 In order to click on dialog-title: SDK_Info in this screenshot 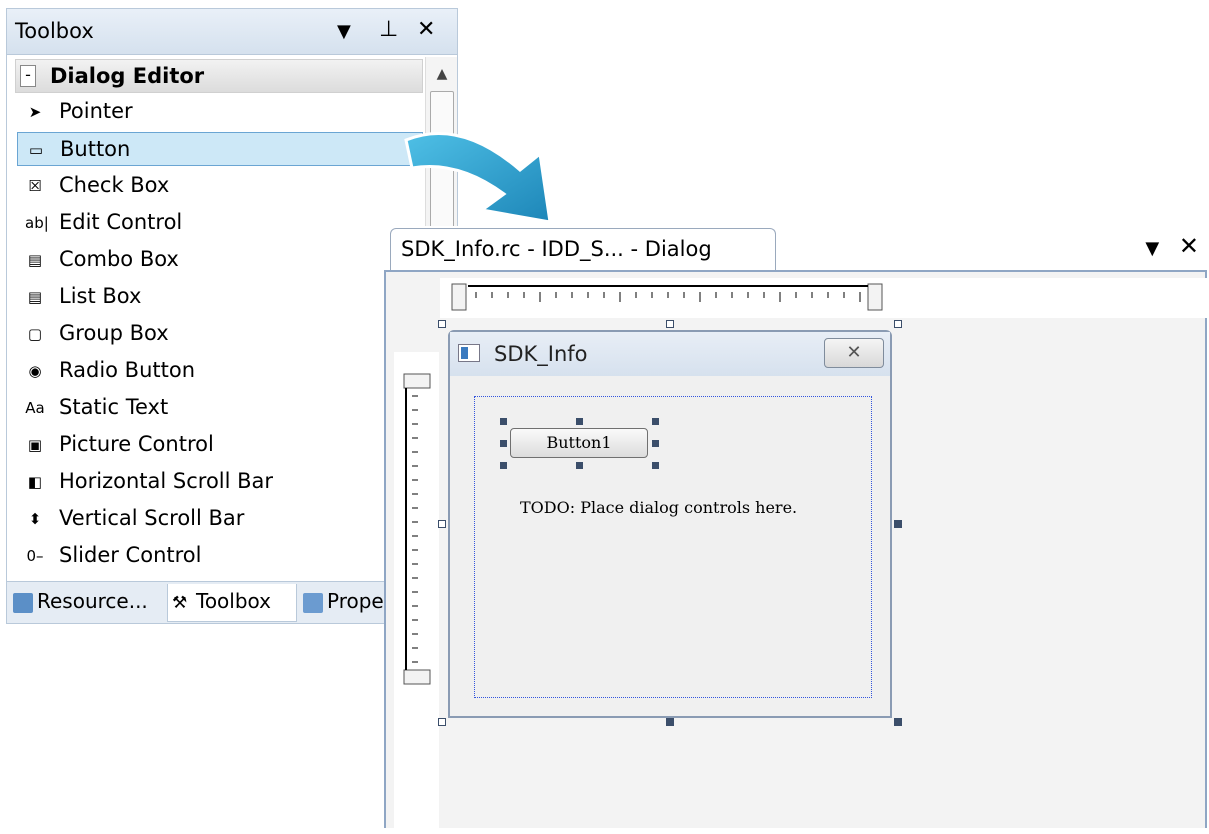, I will do `click(541, 354)`.